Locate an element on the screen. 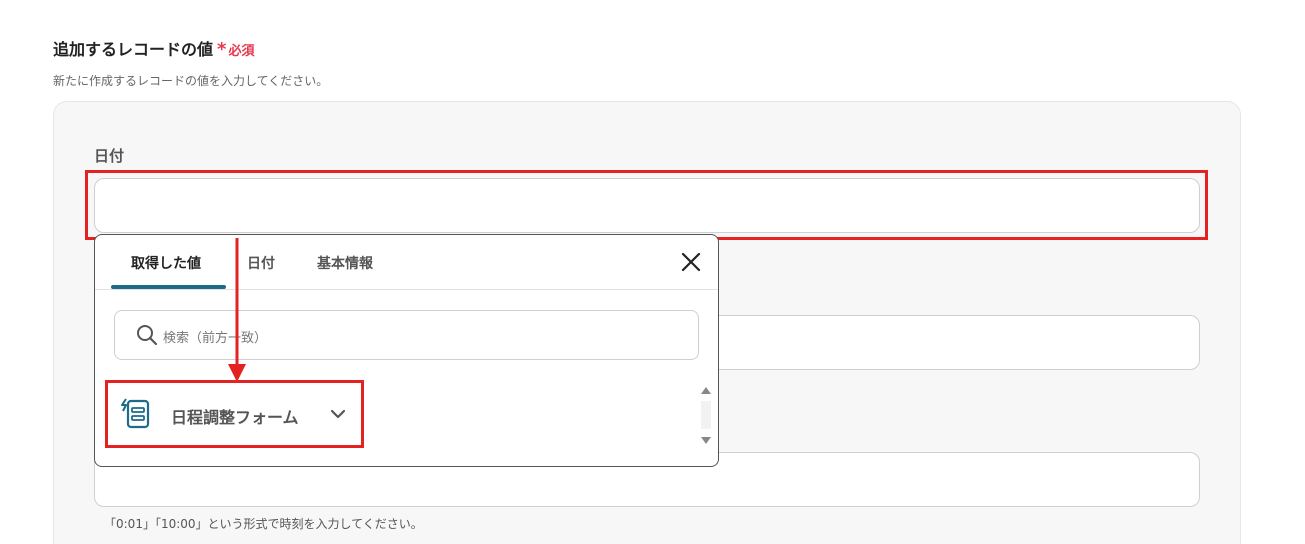 The image size is (1305, 544). search-placeholder: 検索（前方一致） is located at coordinates (215, 338).